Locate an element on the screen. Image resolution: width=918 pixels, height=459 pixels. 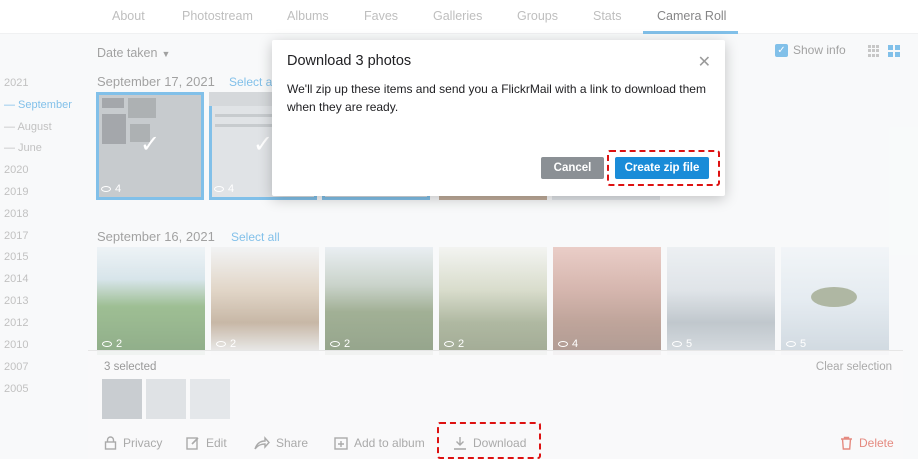
album-add-icon is located at coordinates (341, 443).